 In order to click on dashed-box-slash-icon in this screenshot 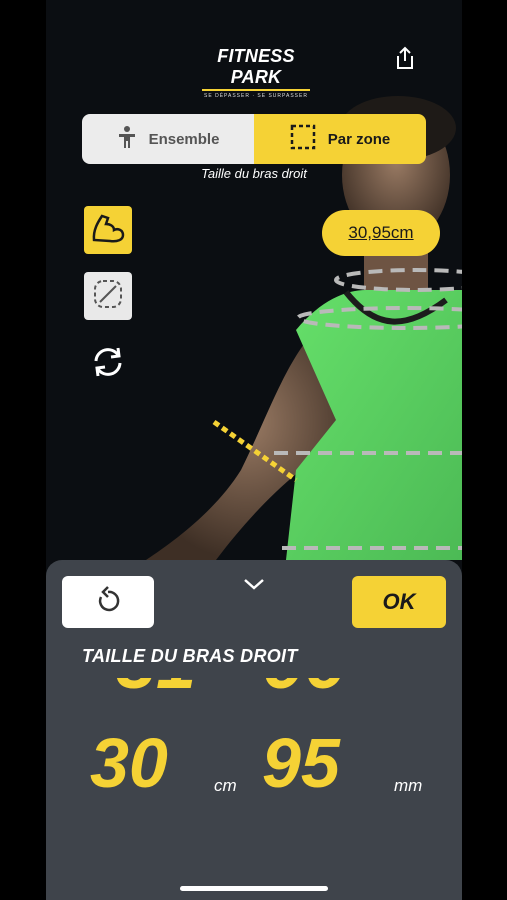, I will do `click(108, 296)`.